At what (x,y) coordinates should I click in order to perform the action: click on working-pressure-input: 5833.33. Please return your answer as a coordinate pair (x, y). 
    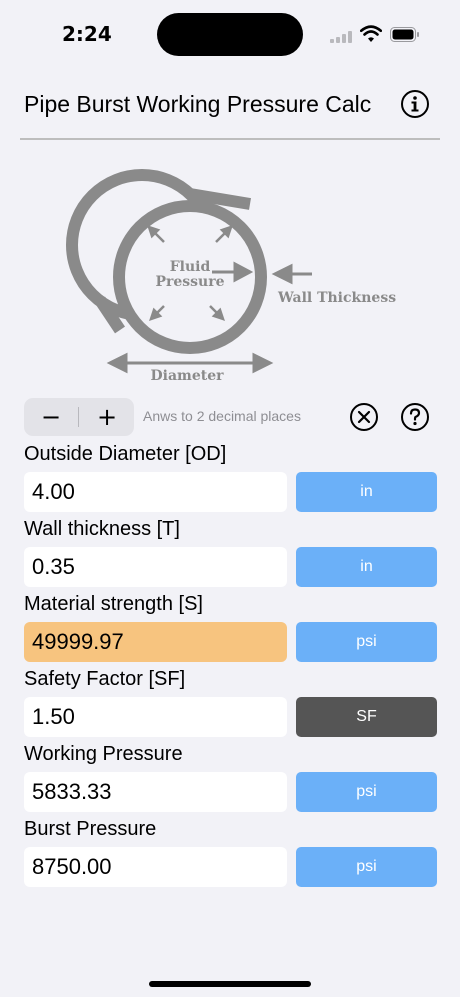
    Looking at the image, I should click on (155, 792).